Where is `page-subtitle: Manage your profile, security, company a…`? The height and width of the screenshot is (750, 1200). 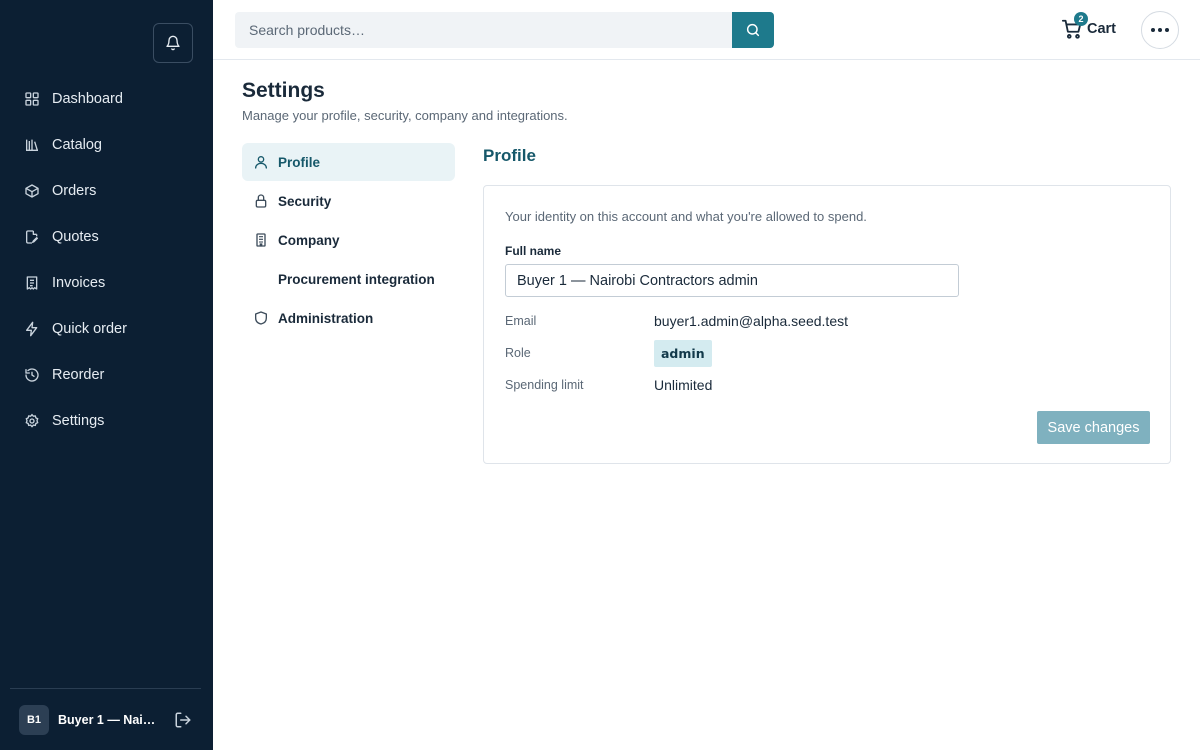
page-subtitle: Manage your profile, security, company a… is located at coordinates (405, 115).